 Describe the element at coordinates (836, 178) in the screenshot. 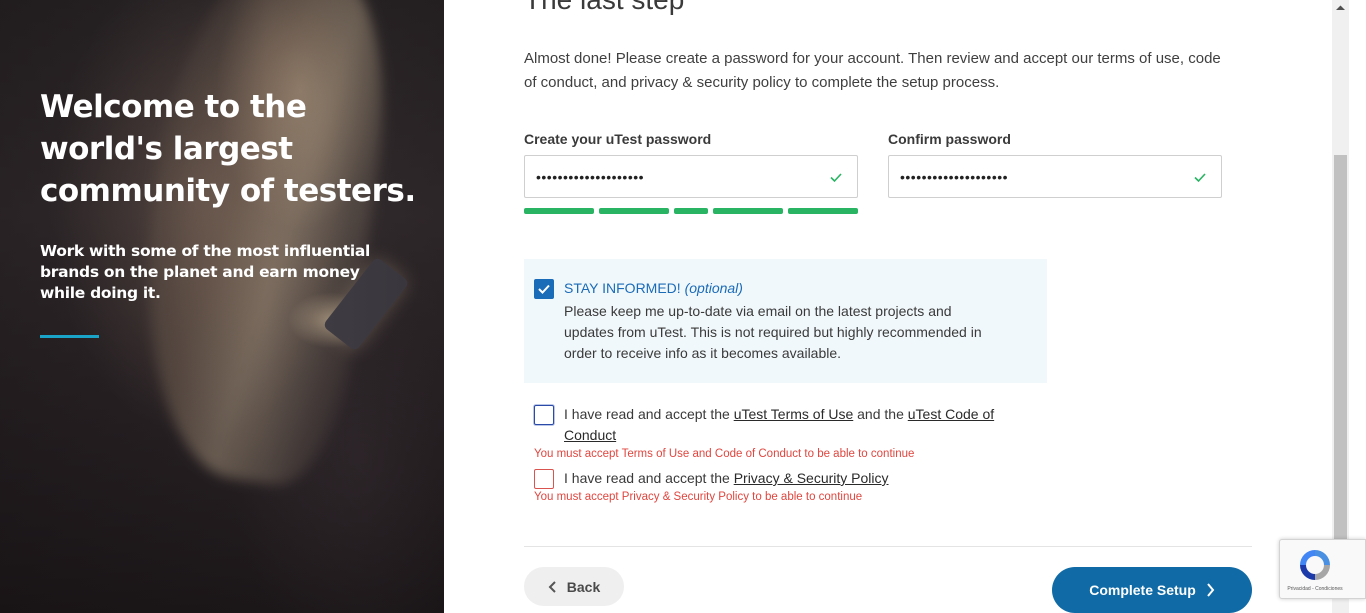

I see `password-valid-icon` at that location.